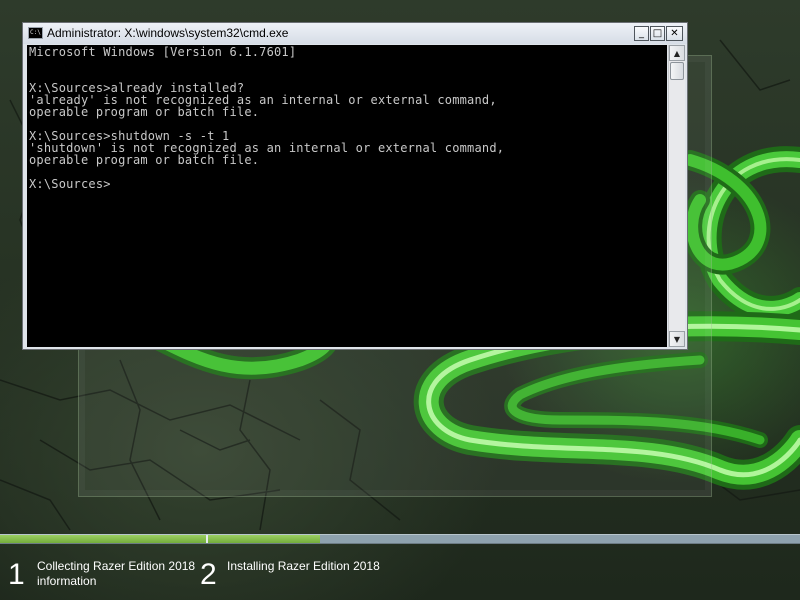  What do you see at coordinates (35, 33) in the screenshot?
I see `cmd-icon: C:\` at bounding box center [35, 33].